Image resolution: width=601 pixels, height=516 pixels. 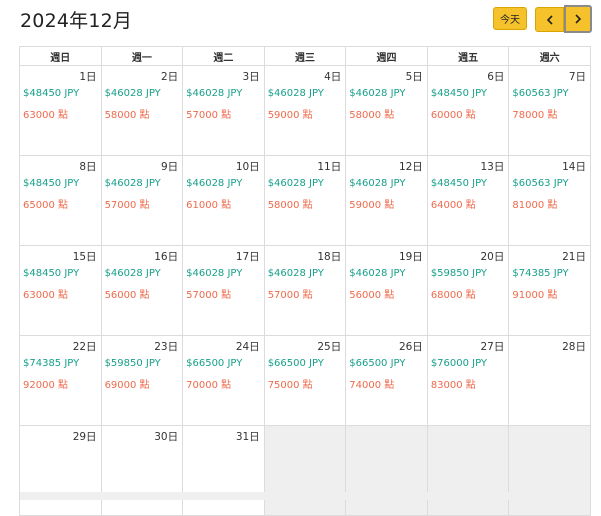 I want to click on day-number: 13日, so click(x=492, y=167).